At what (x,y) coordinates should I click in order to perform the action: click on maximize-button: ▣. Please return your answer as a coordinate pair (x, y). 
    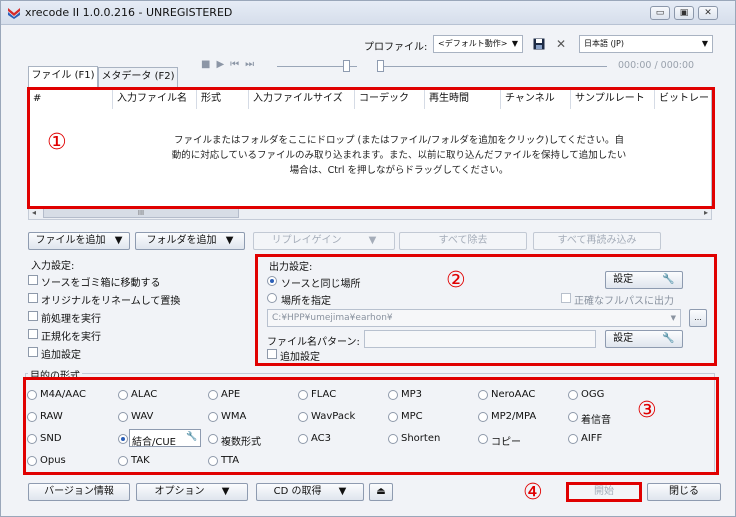
    Looking at the image, I should click on (684, 13).